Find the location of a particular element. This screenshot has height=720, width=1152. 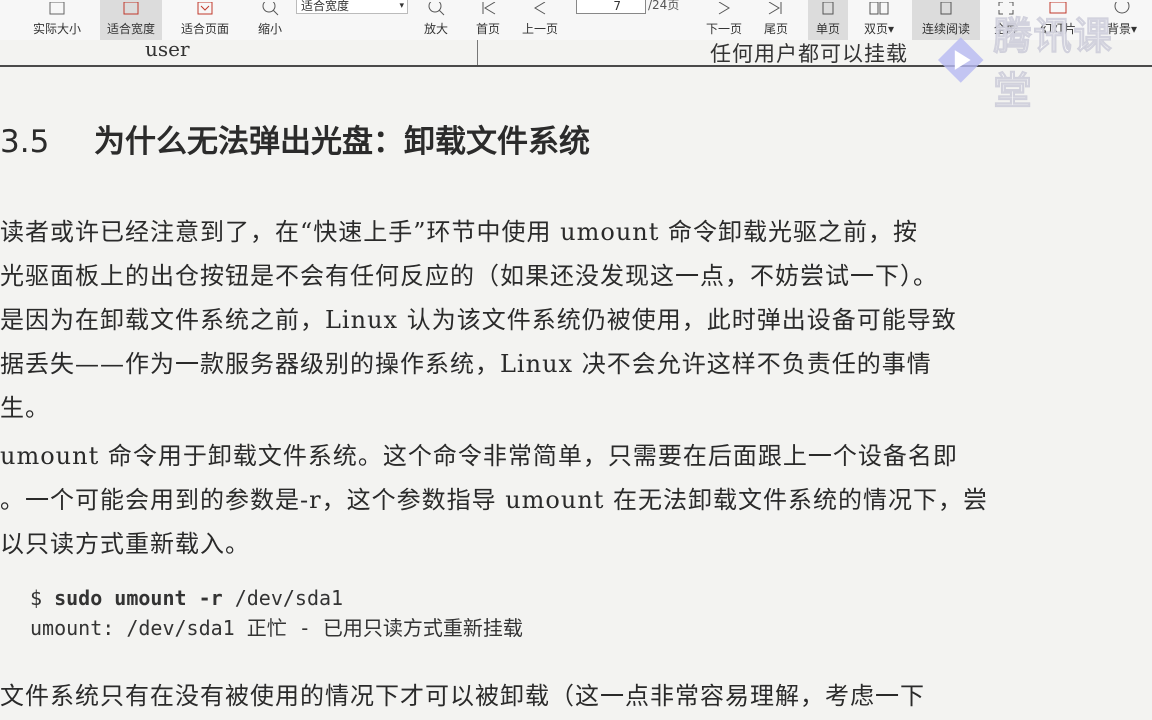

last-page-icon is located at coordinates (776, 9).